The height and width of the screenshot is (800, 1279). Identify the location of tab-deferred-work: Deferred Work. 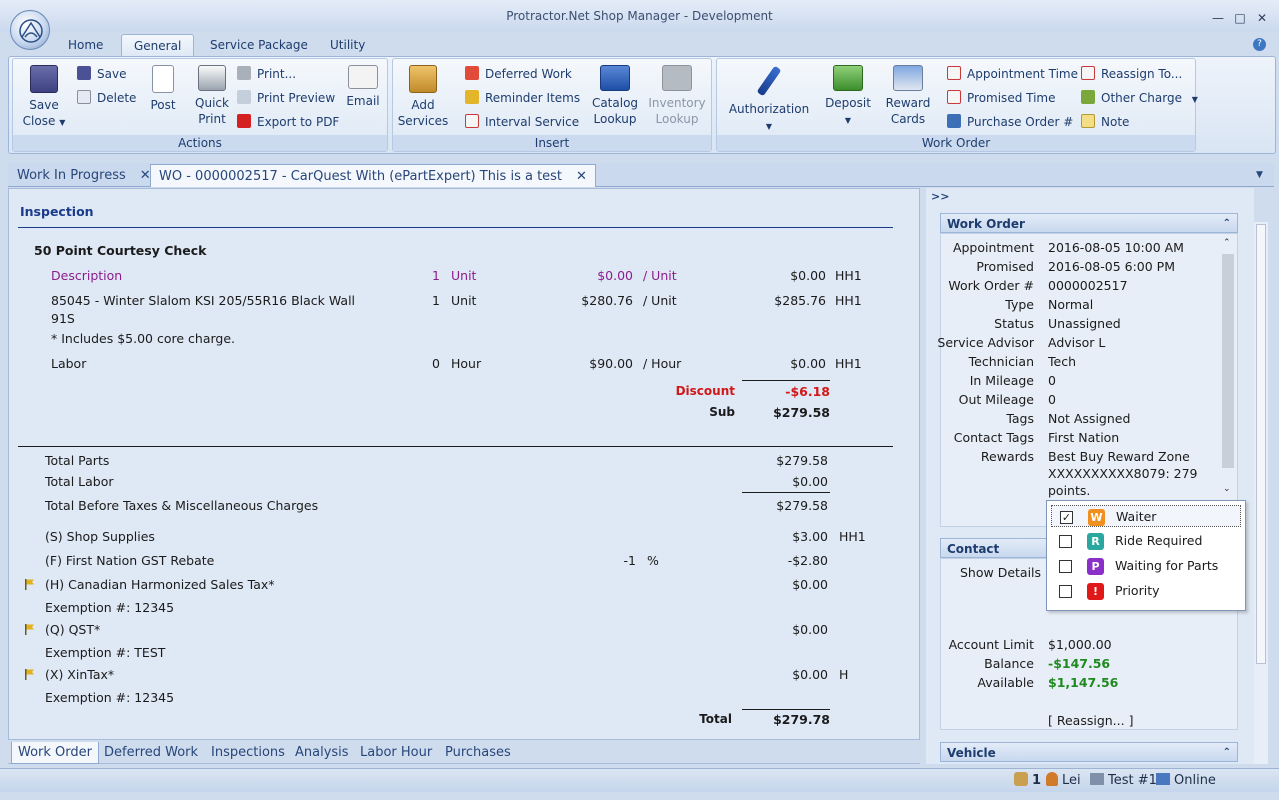
(151, 753).